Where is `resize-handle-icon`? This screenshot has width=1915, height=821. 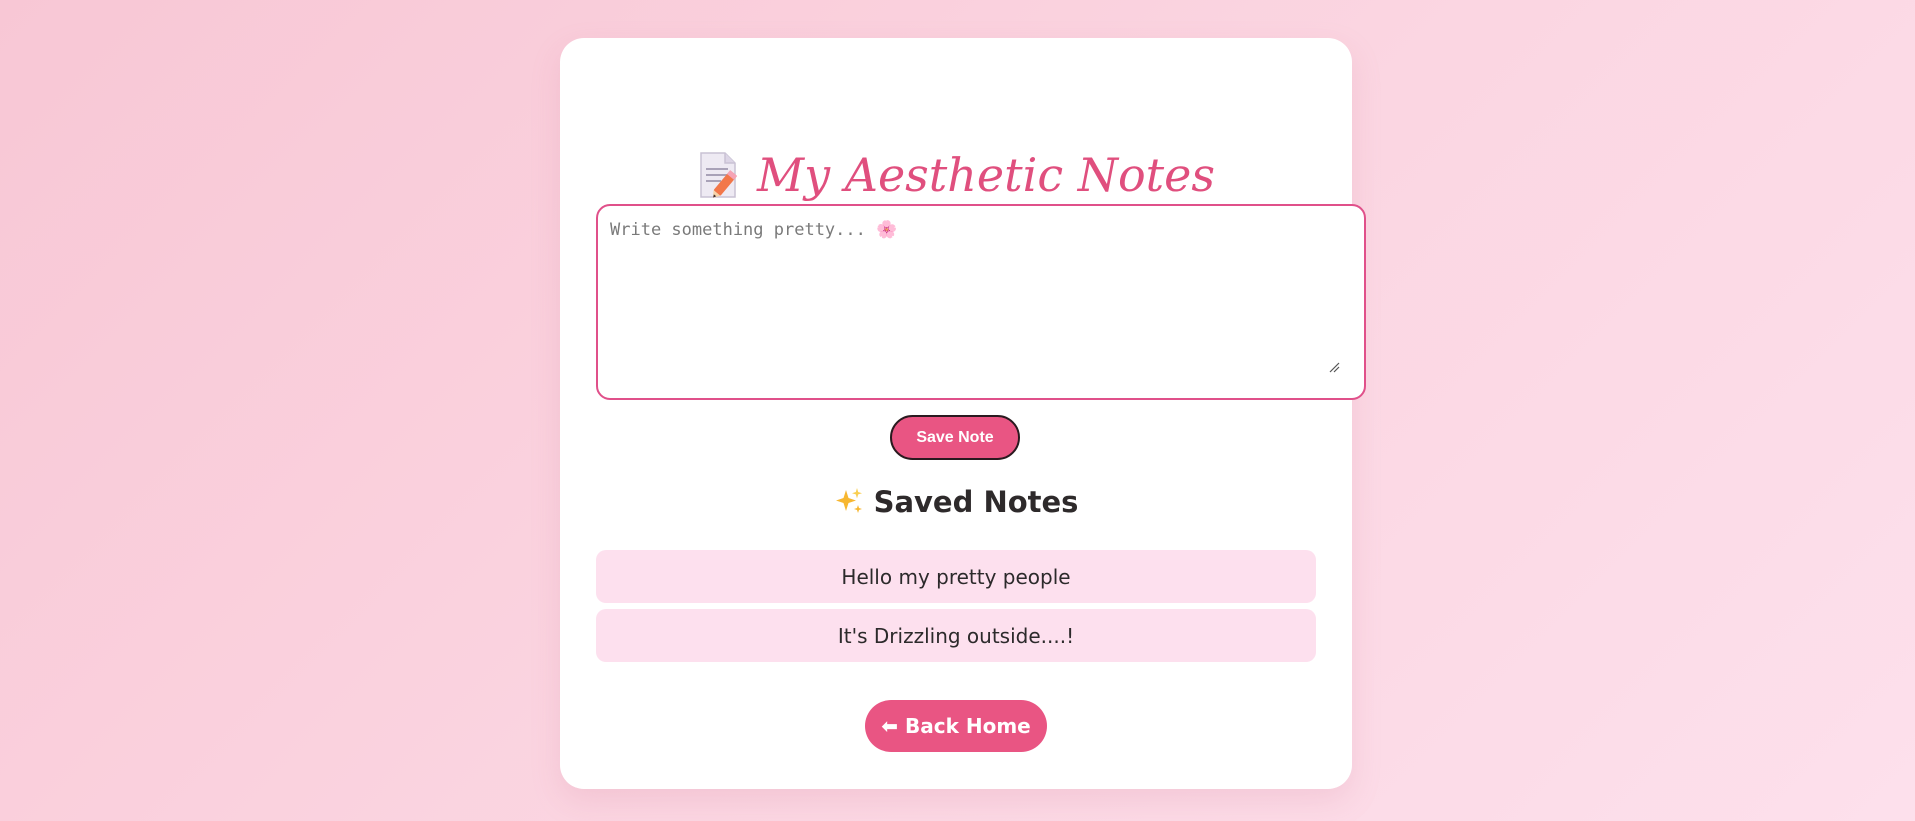
resize-handle-icon is located at coordinates (1334, 365).